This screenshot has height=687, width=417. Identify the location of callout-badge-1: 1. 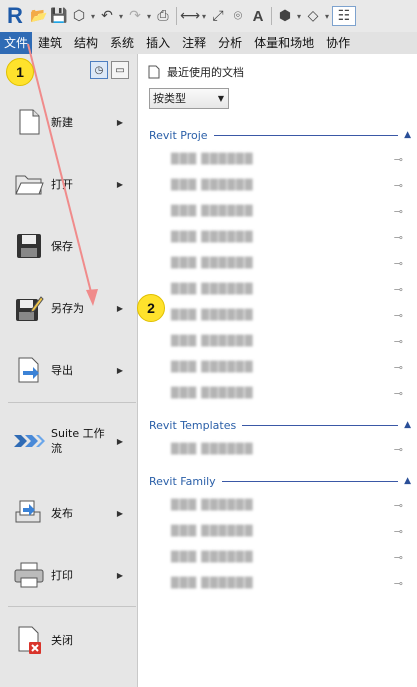
(20, 72).